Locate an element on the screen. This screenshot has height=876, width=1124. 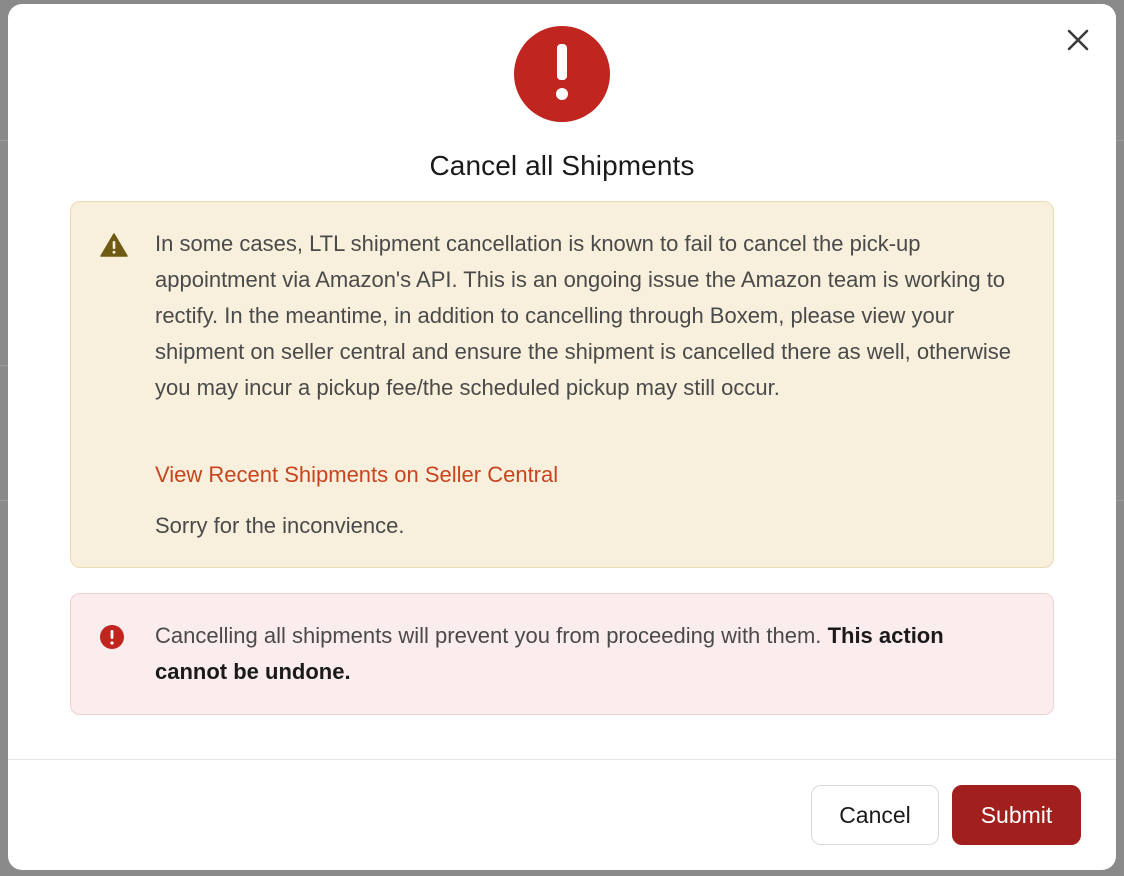
close-icon is located at coordinates (1078, 40).